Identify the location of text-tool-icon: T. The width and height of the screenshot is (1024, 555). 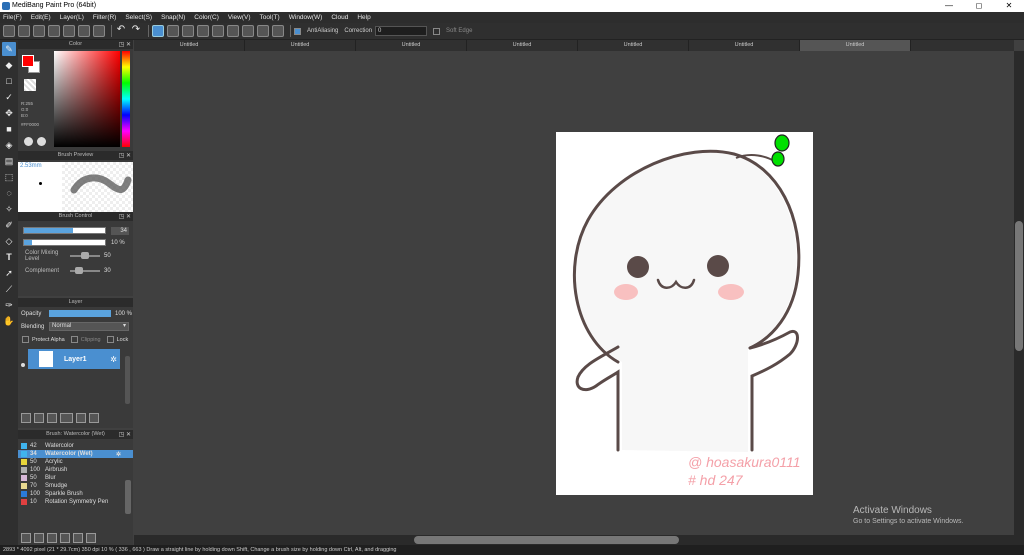
(9, 257).